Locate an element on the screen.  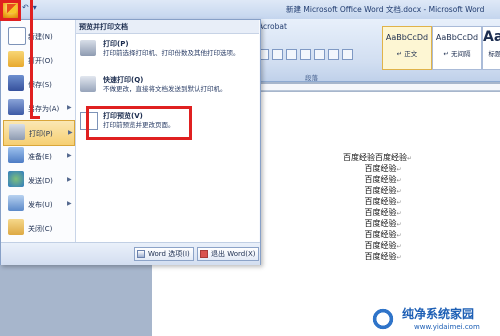
menu-item-prepare: 准备(E) ▶ is located at coordinates (38, 156).